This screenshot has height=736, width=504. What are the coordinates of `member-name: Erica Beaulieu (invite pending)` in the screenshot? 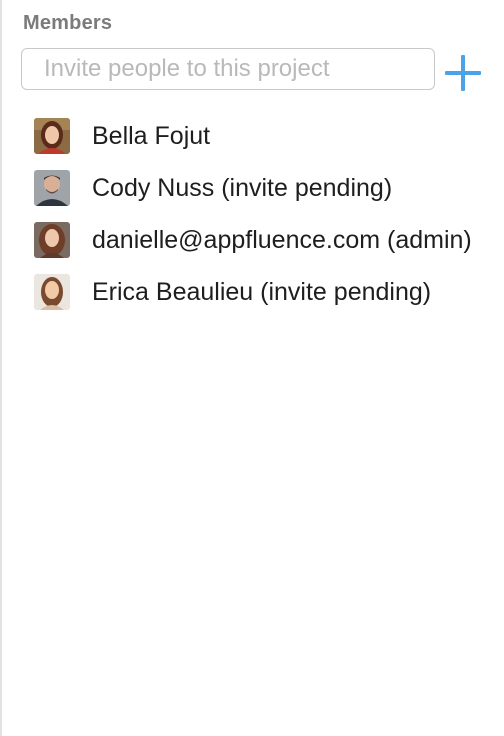 It's located at (262, 291).